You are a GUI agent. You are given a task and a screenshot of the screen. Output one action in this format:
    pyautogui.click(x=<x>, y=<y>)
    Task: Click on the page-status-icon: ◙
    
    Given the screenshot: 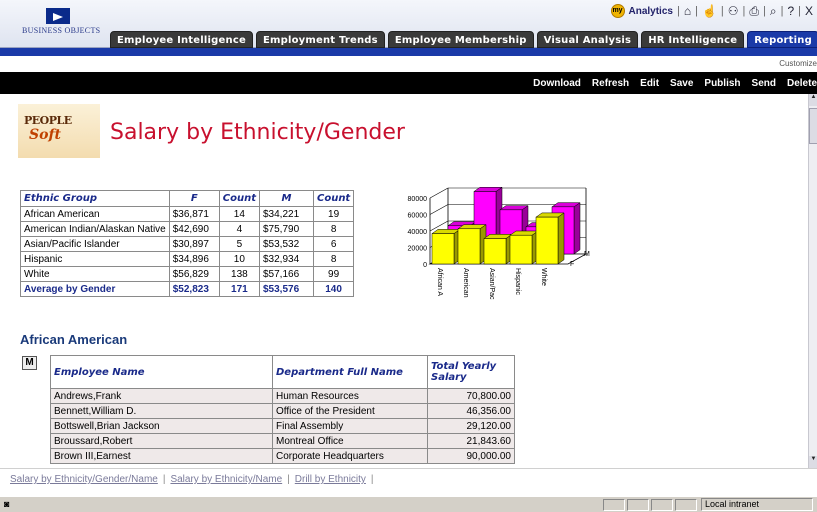 What is the action you would take?
    pyautogui.click(x=7, y=504)
    